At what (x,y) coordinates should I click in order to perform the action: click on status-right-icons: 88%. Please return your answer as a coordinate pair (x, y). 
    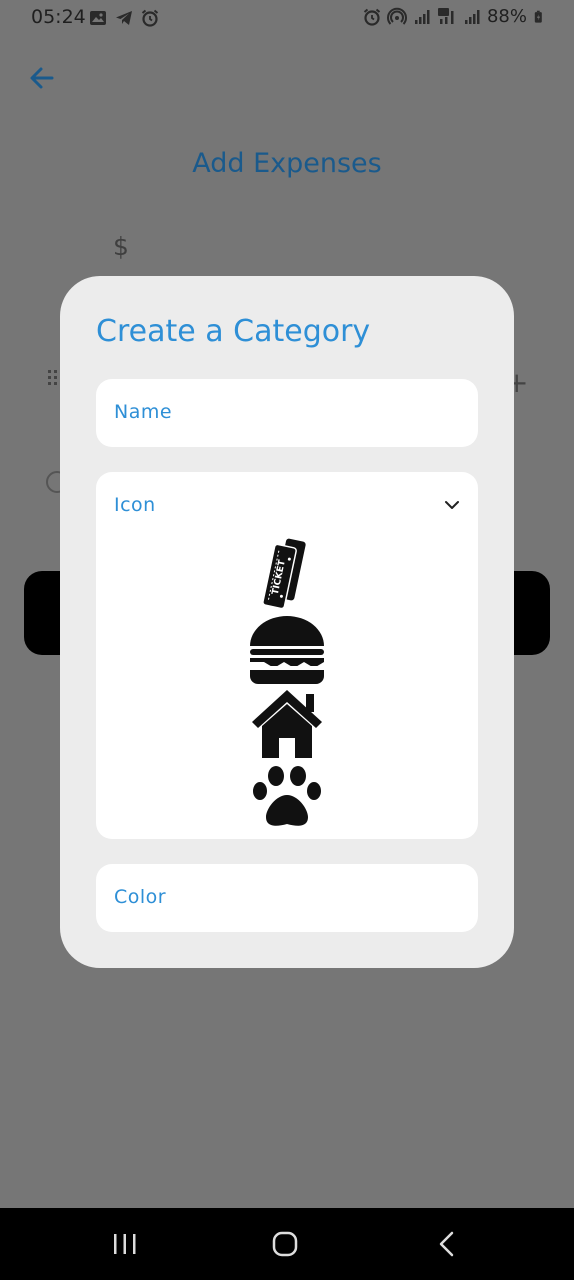
    Looking at the image, I should click on (454, 16).